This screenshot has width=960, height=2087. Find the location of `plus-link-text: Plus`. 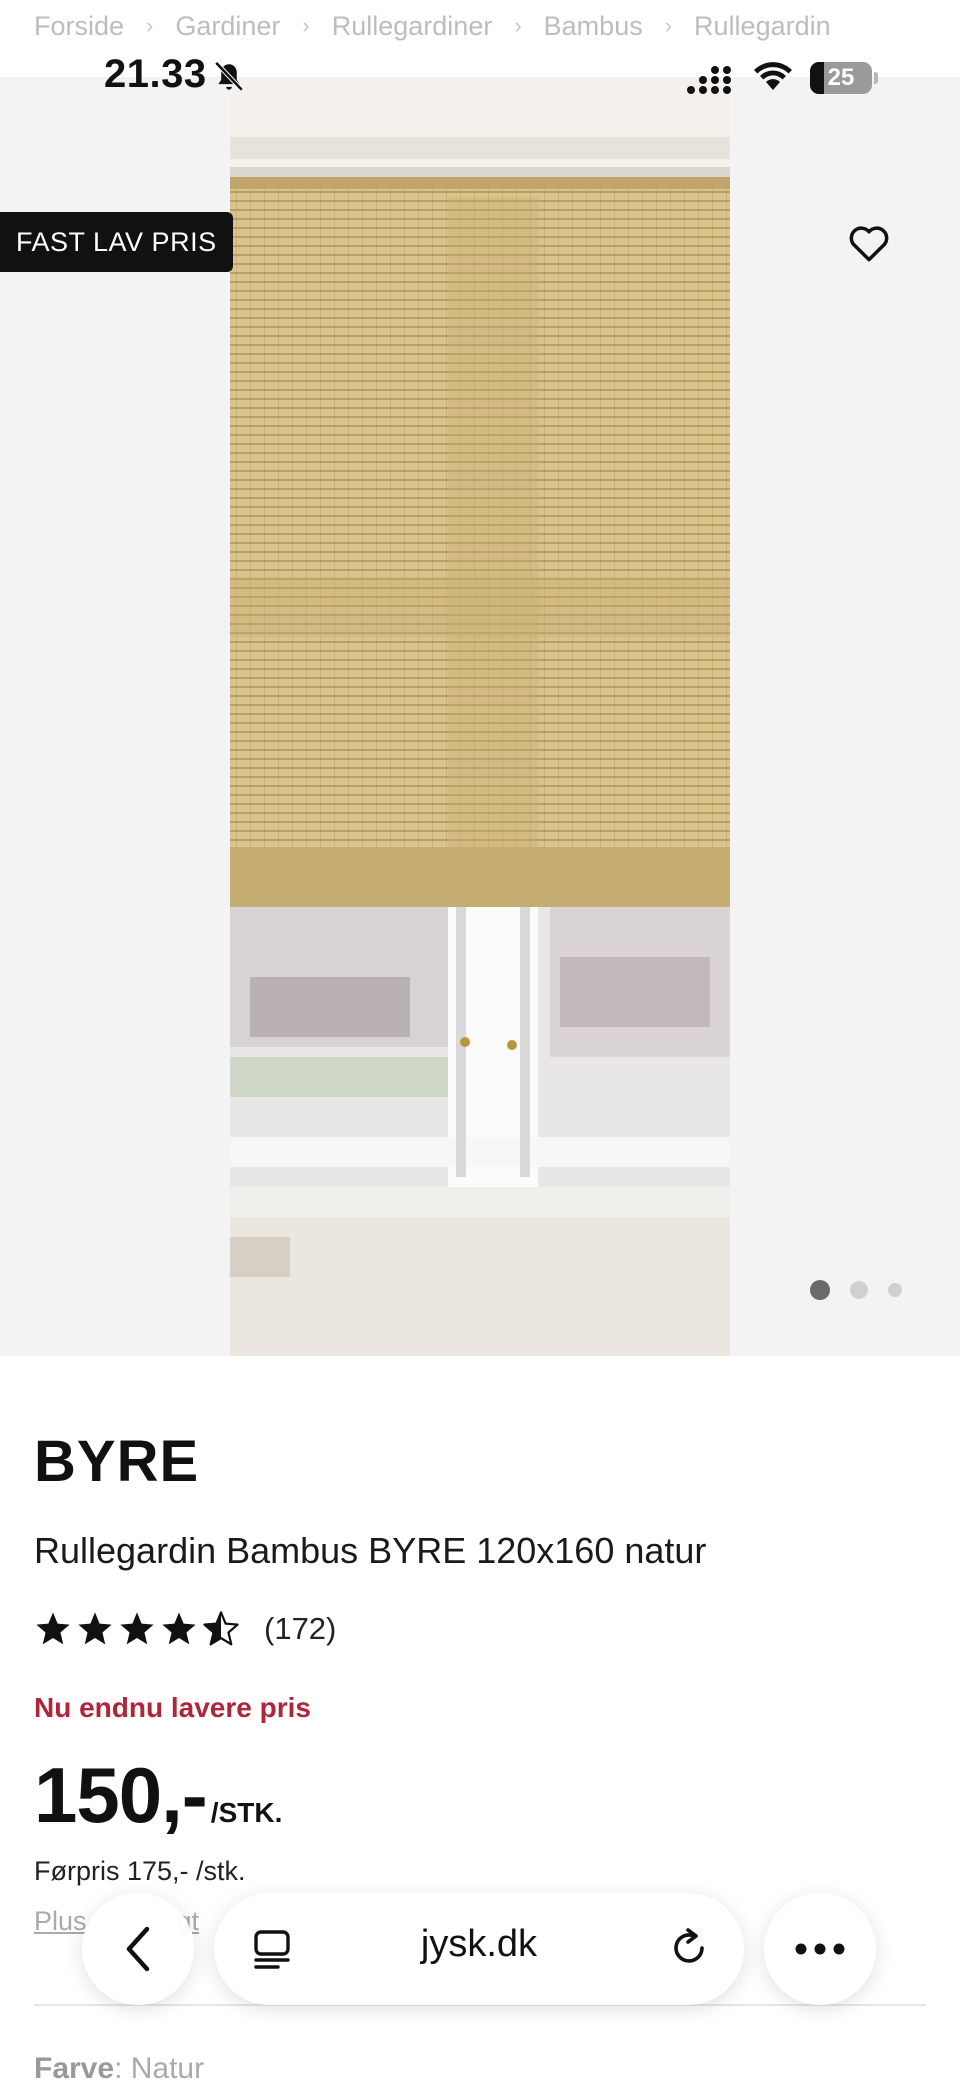

plus-link-text: Plus is located at coordinates (60, 1921).